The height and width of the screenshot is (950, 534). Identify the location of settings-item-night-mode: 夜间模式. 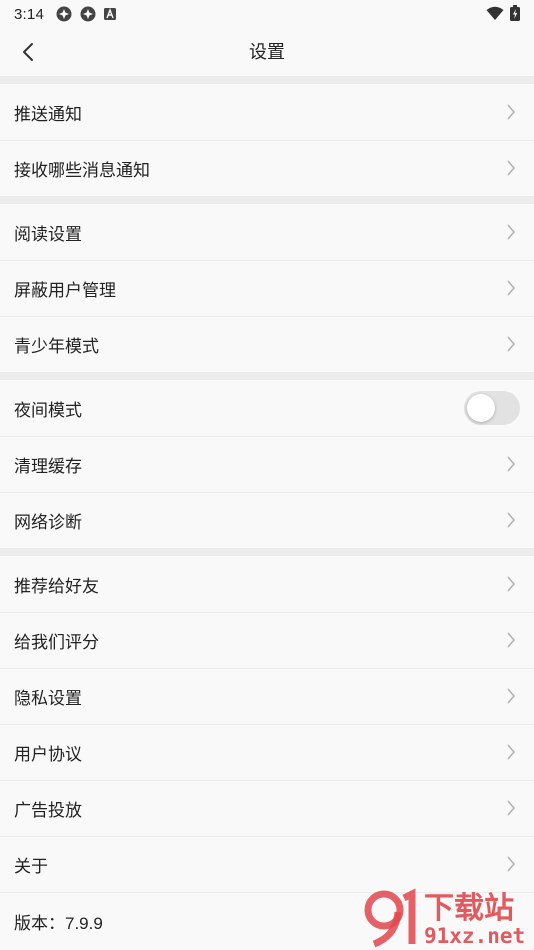
(267, 408).